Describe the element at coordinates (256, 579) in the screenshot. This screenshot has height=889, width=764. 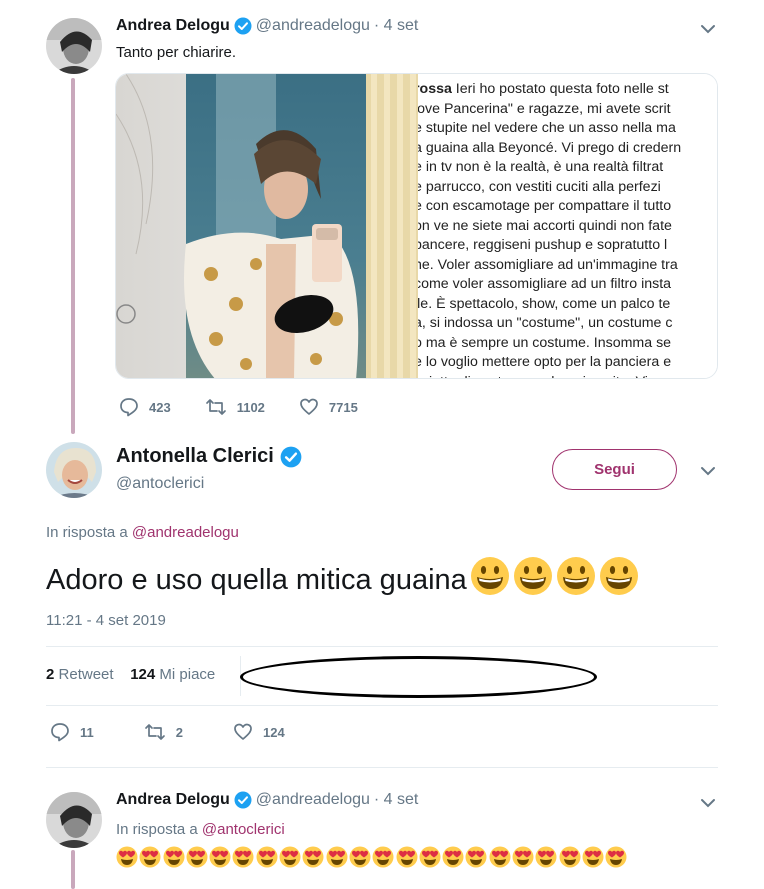
I see `tweet-text: Adoro e uso quella mitica guaina` at that location.